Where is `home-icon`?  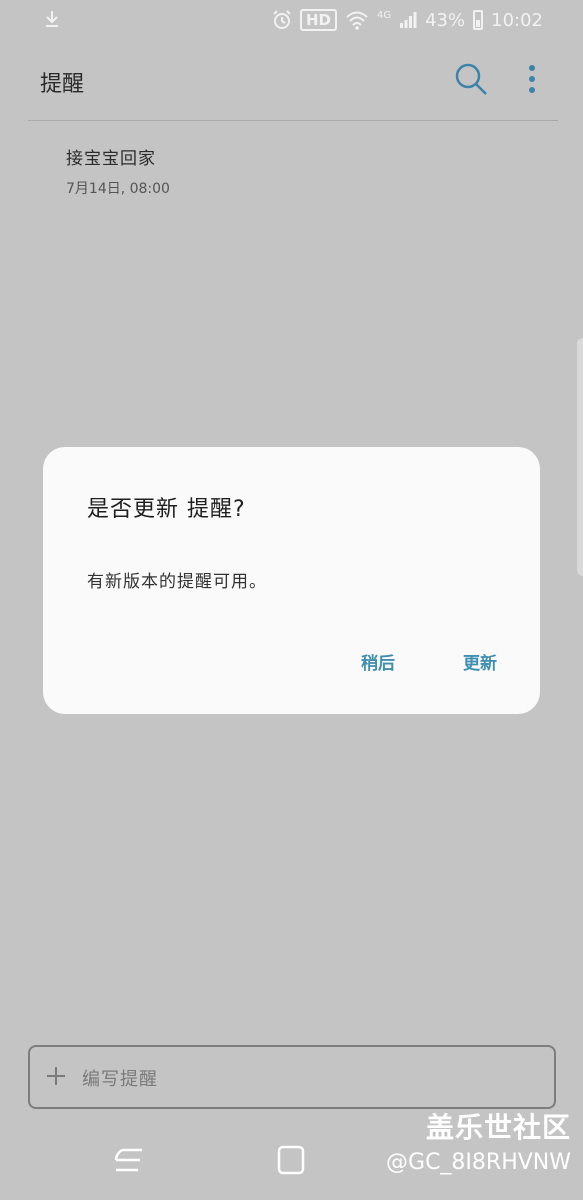 home-icon is located at coordinates (291, 1160).